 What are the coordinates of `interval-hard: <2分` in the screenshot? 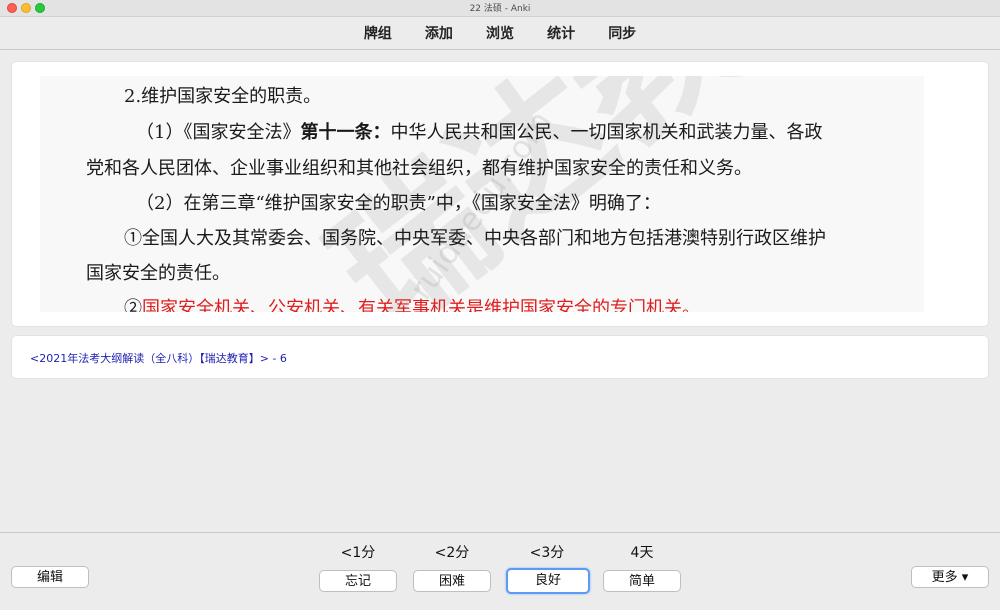 It's located at (452, 553).